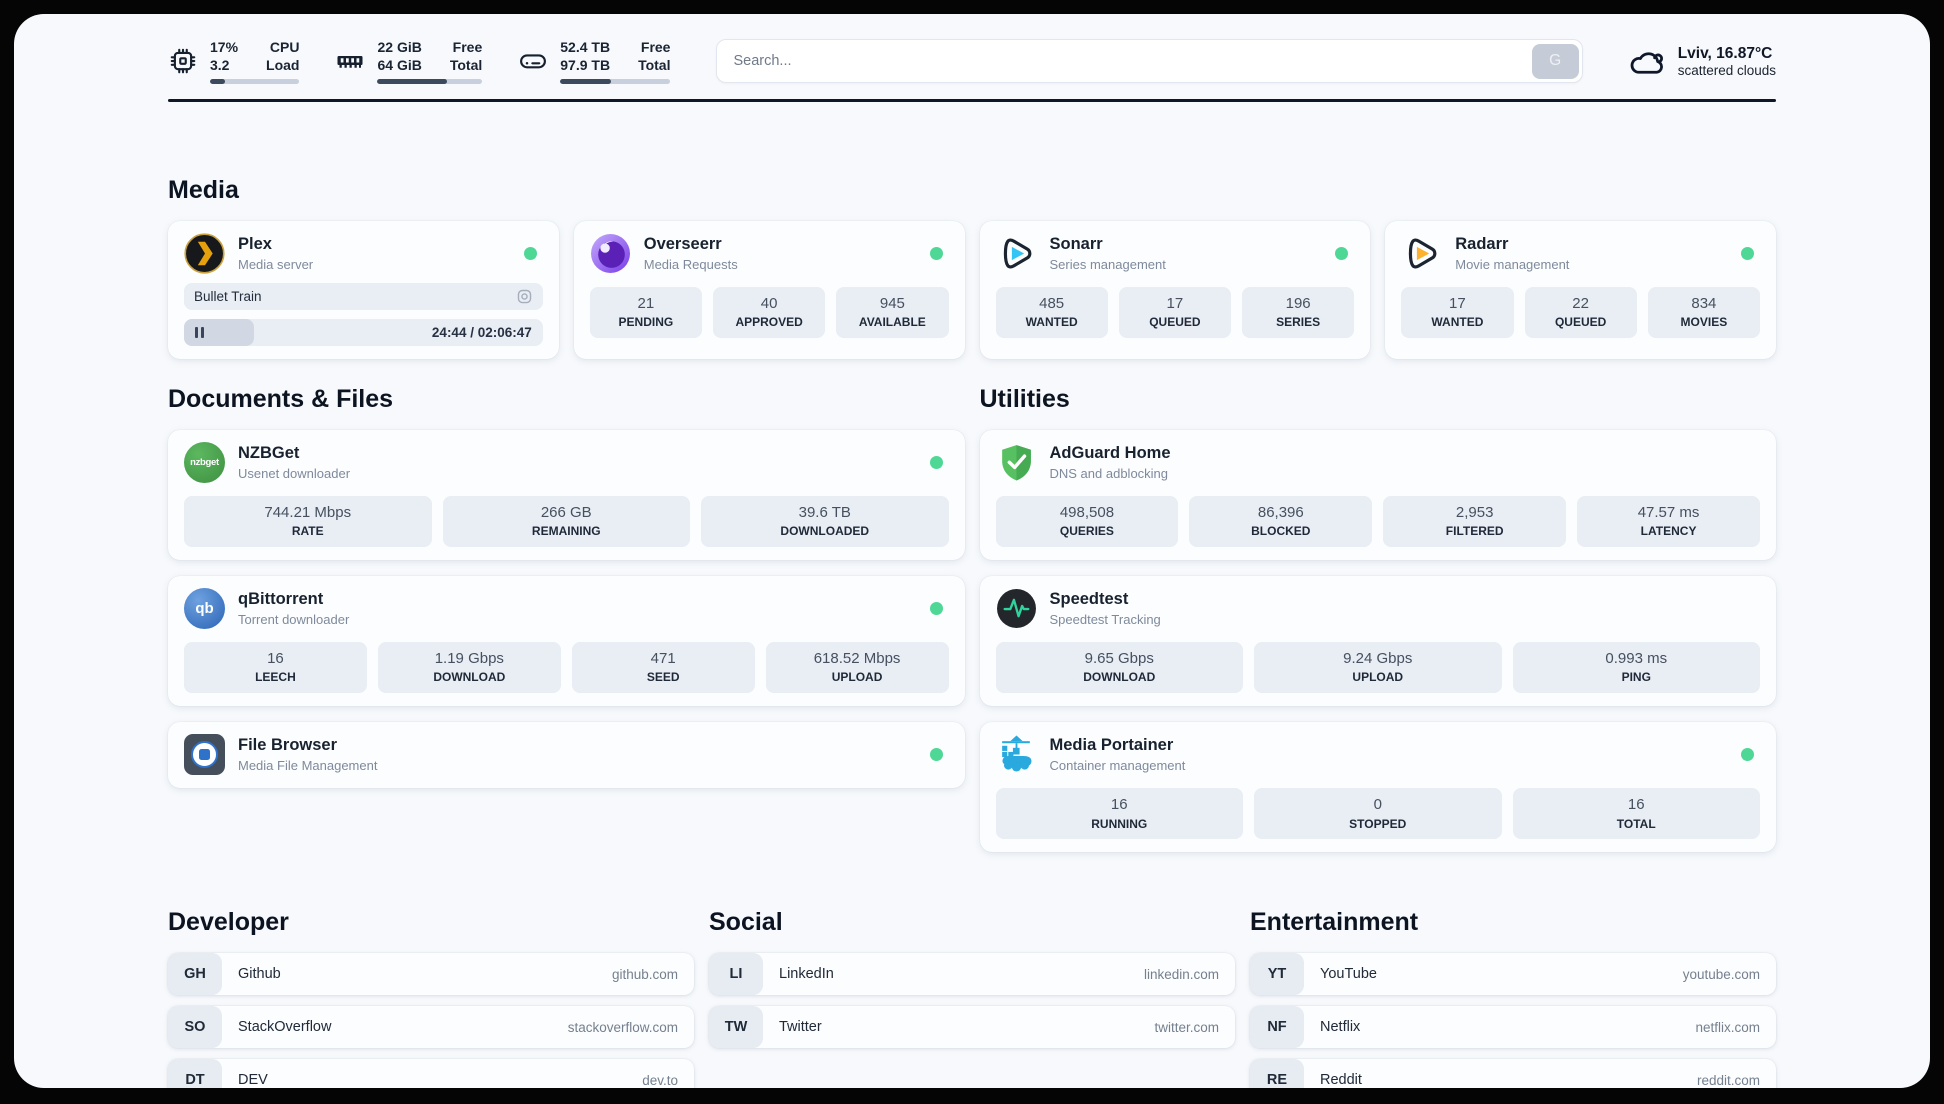 This screenshot has height=1104, width=1944. Describe the element at coordinates (663, 658) in the screenshot. I see `stat-value: 471` at that location.